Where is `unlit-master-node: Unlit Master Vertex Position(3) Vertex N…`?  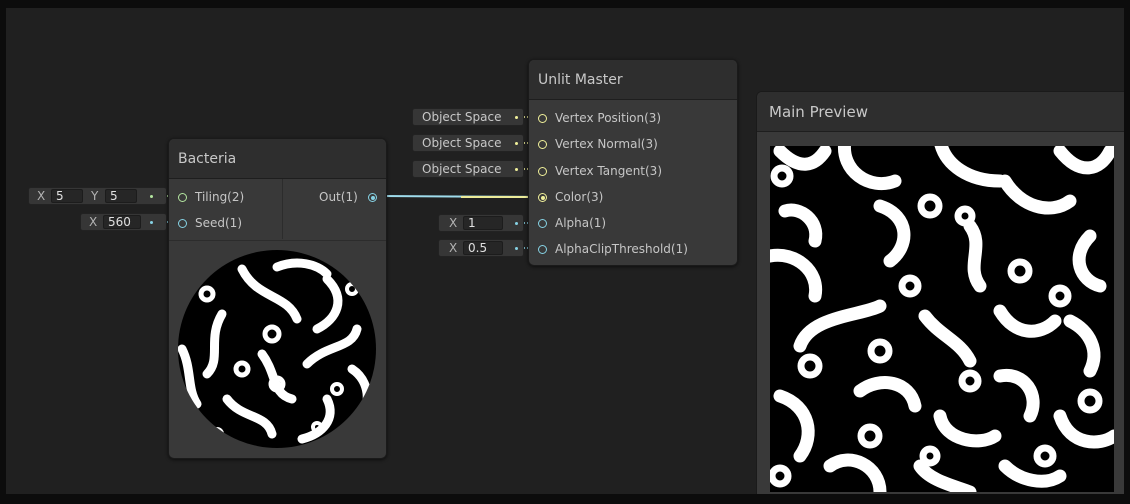
unlit-master-node: Unlit Master Vertex Position(3) Vertex N… is located at coordinates (633, 162).